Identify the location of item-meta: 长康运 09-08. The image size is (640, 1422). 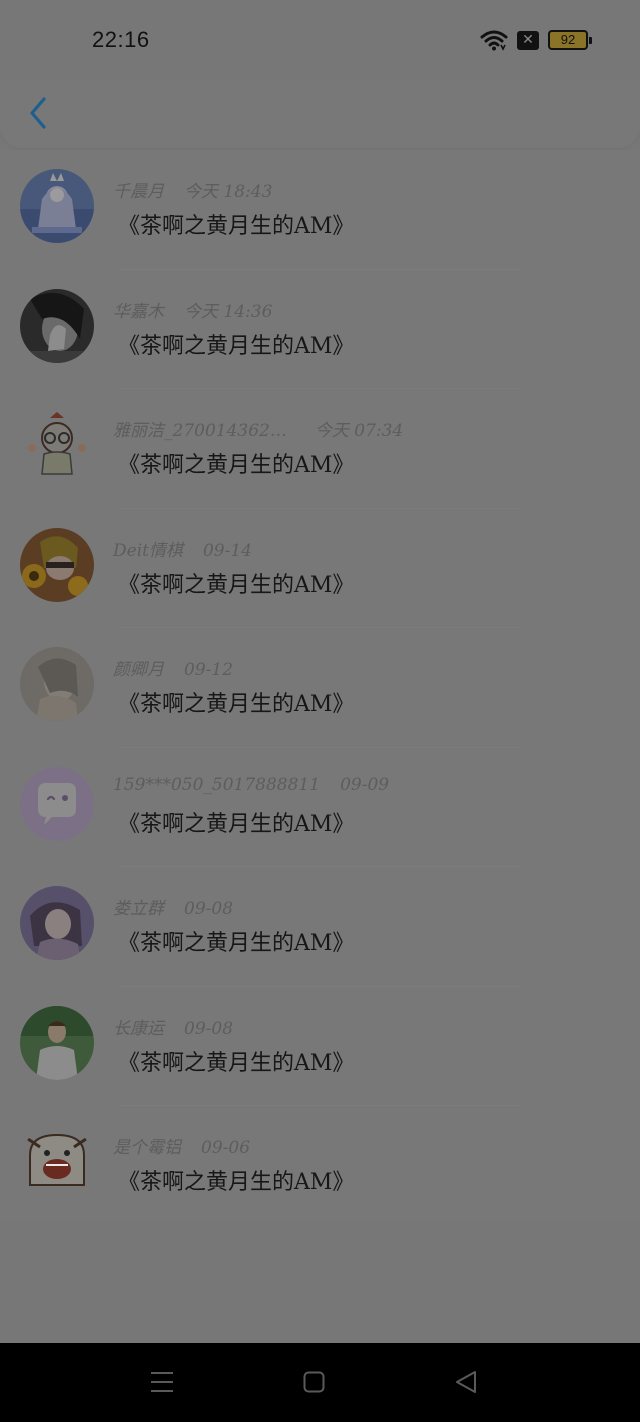
(173, 1026).